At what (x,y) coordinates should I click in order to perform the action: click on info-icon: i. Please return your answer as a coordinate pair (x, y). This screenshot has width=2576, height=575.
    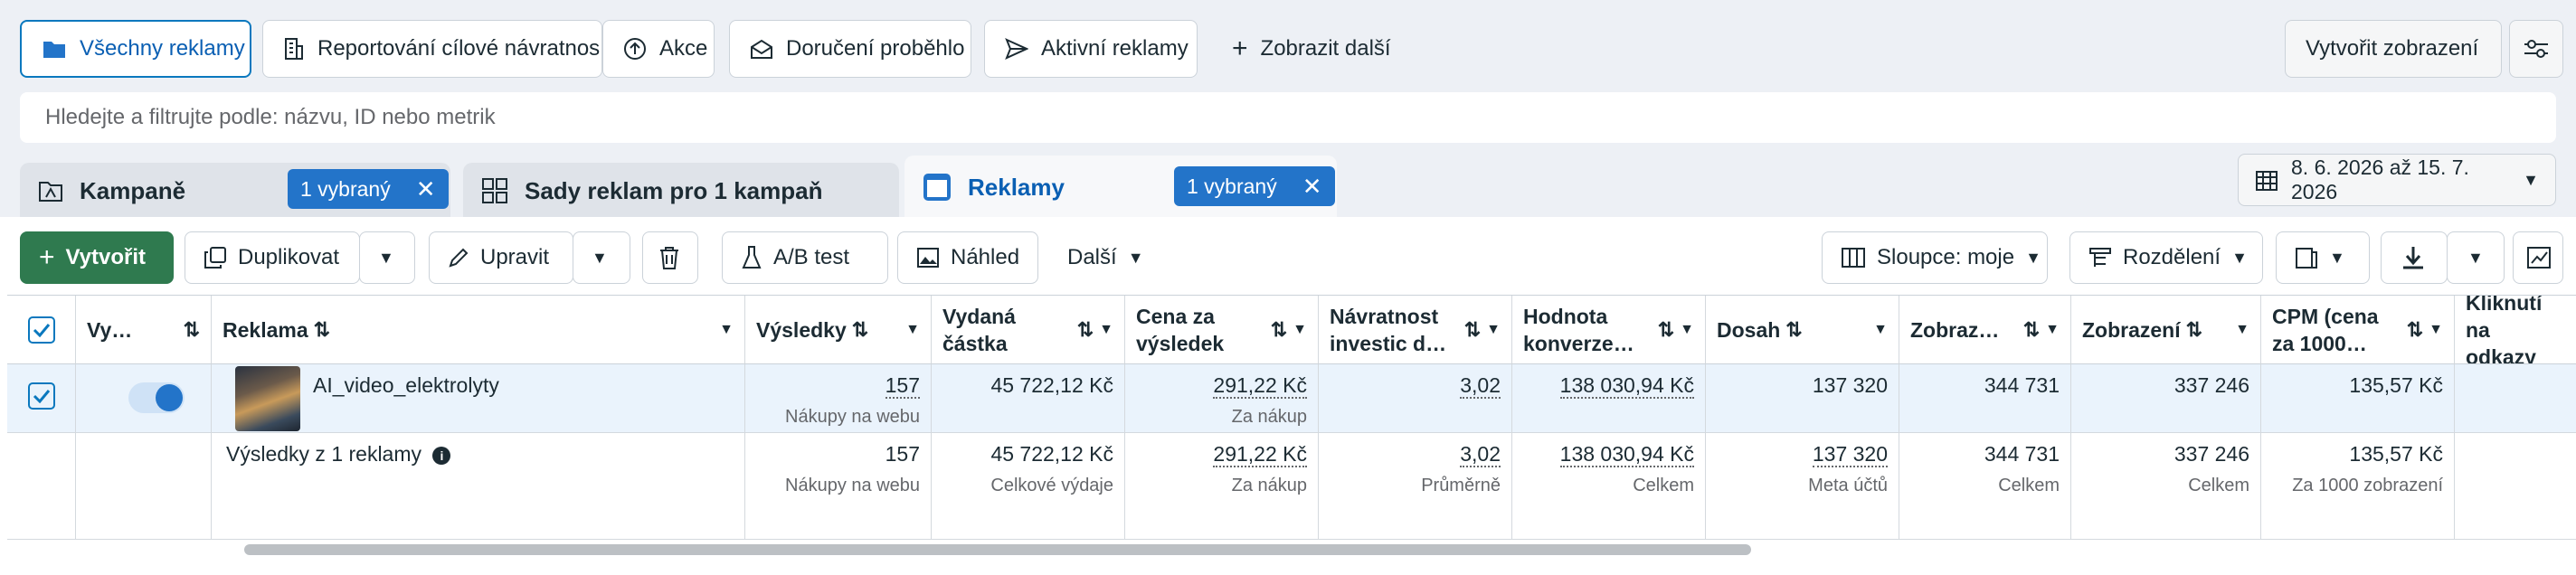
    Looking at the image, I should click on (441, 455).